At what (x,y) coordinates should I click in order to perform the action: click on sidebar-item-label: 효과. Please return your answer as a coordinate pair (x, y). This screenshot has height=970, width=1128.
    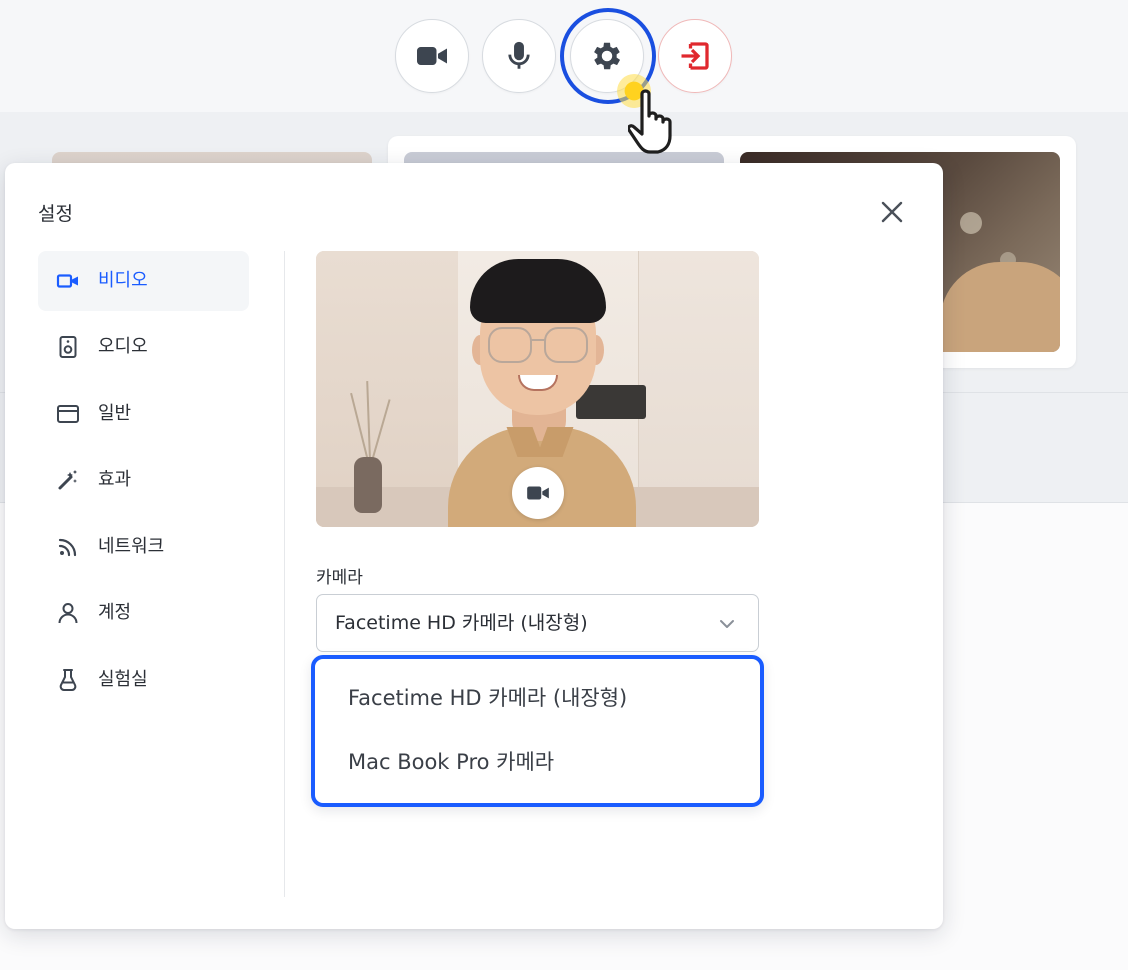
    Looking at the image, I should click on (115, 479).